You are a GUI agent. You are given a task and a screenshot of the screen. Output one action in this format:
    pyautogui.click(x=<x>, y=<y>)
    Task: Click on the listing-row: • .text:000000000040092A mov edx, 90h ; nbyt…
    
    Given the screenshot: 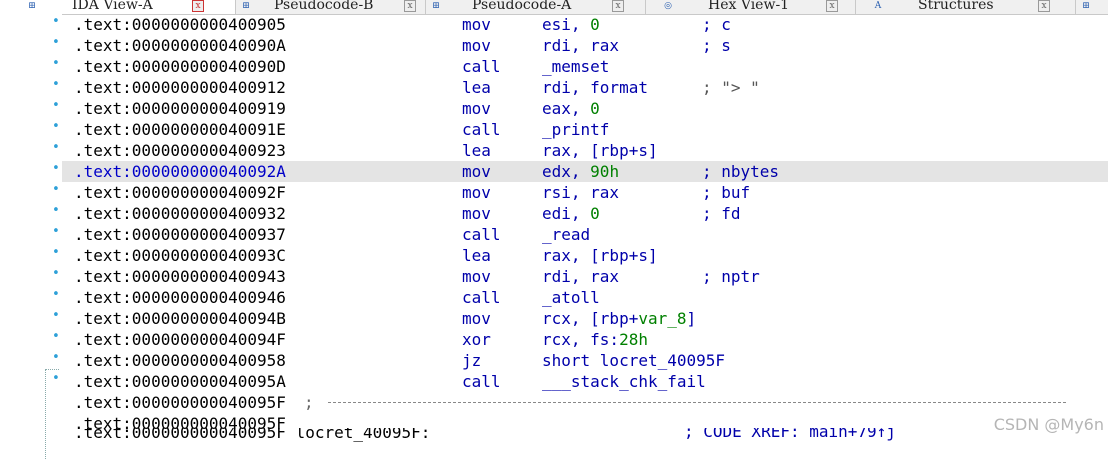 What is the action you would take?
    pyautogui.click(x=580, y=171)
    